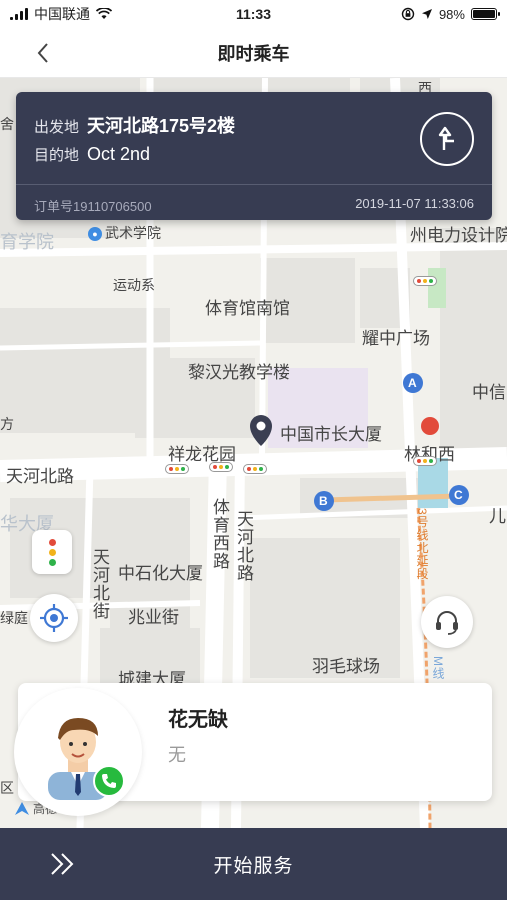 The image size is (507, 900). I want to click on status-time: 11:33, so click(253, 14).